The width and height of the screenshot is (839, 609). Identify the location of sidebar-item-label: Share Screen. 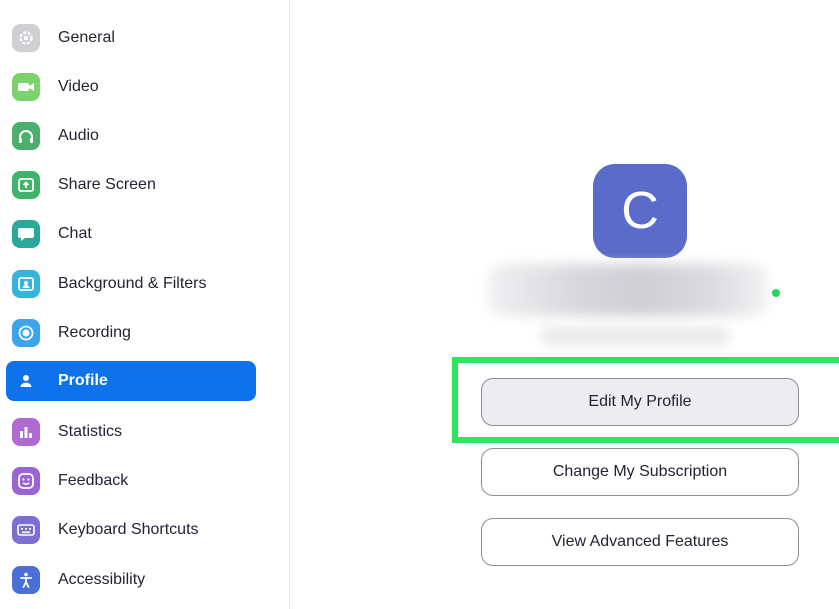
(107, 184).